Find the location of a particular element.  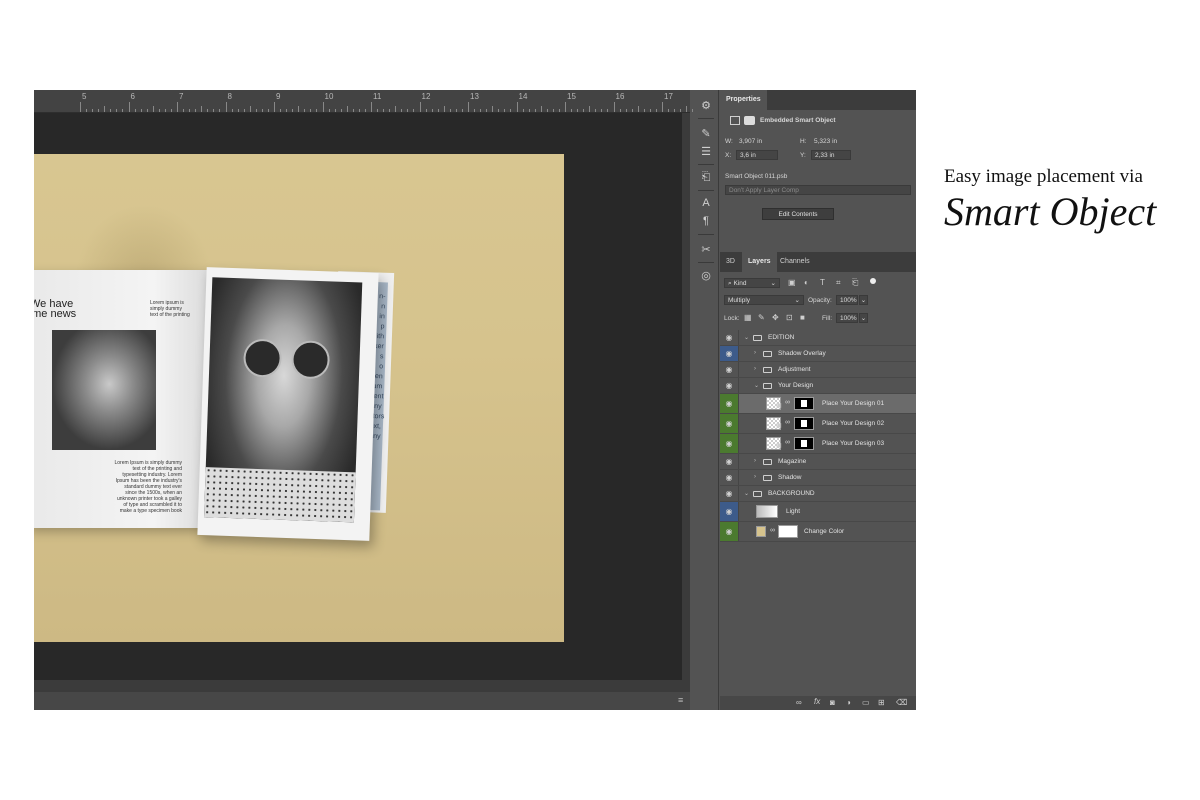

layer-row: ◉ › Shadow Overlay is located at coordinates (818, 354).